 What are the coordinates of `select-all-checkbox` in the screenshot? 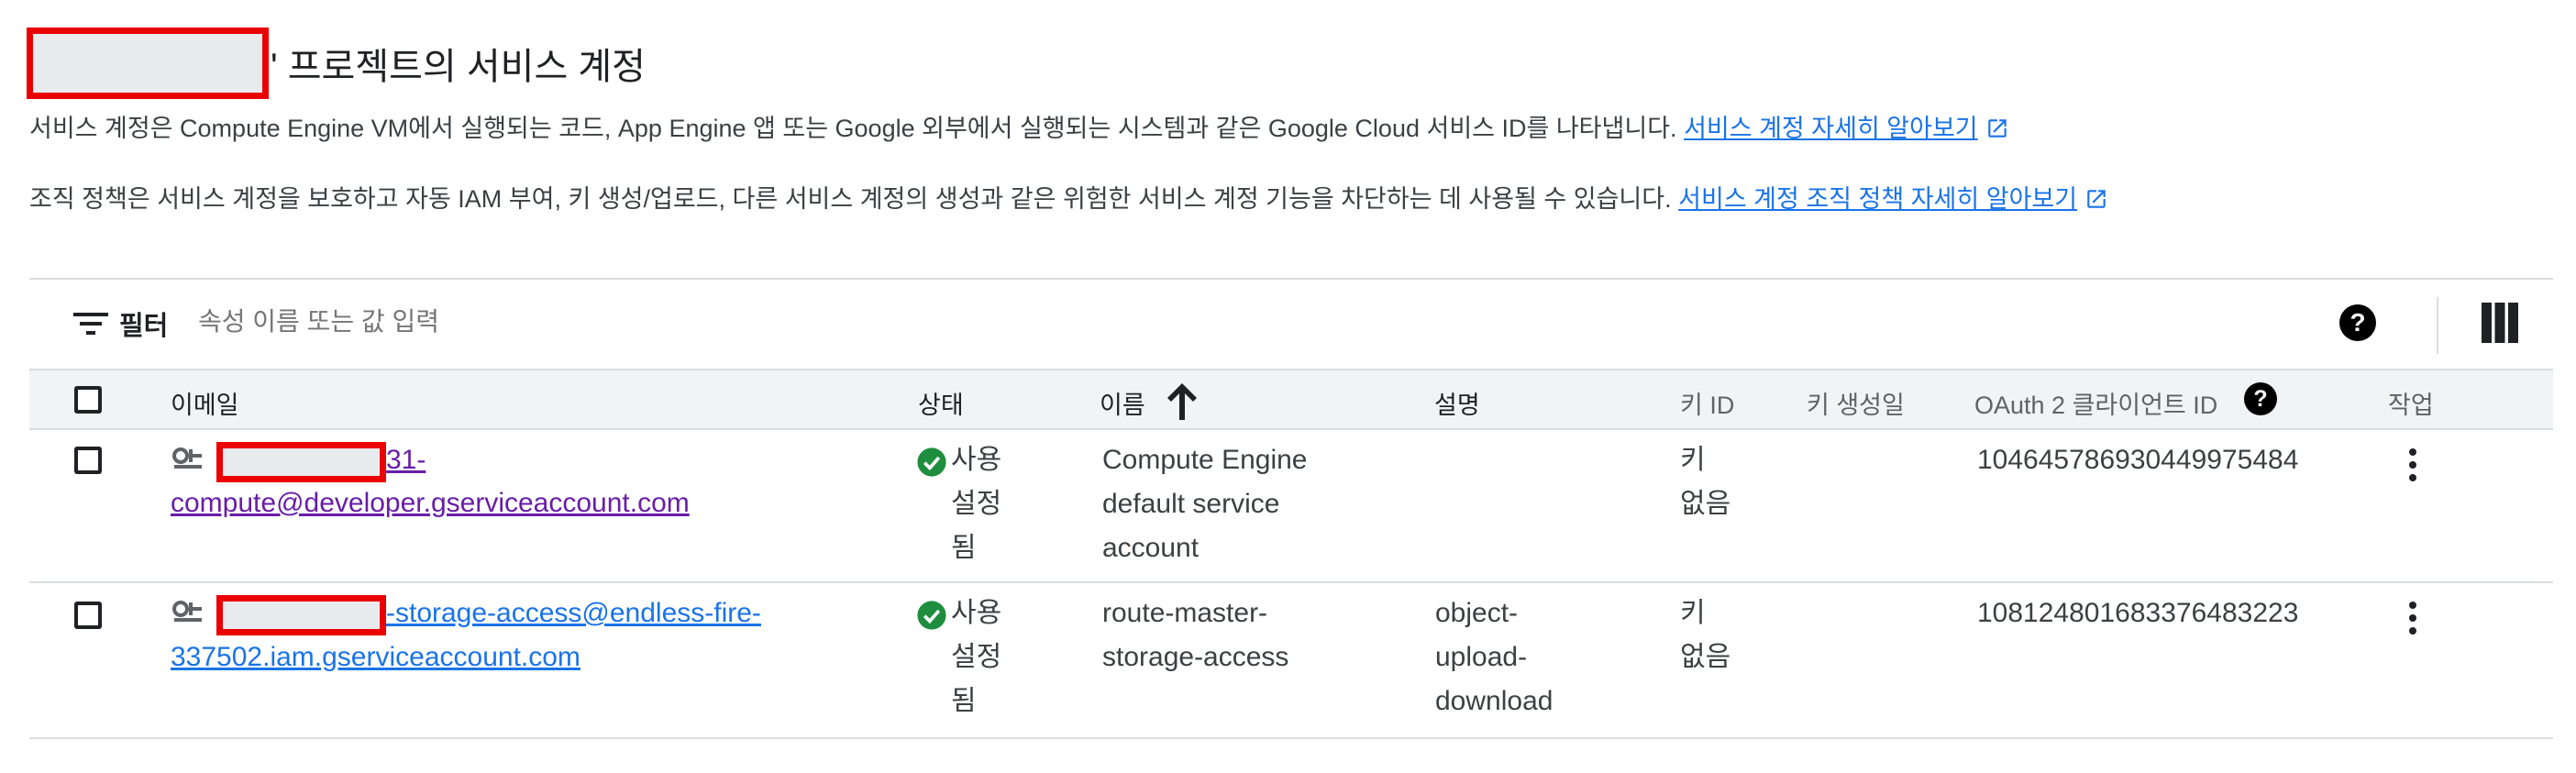 It's located at (88, 400).